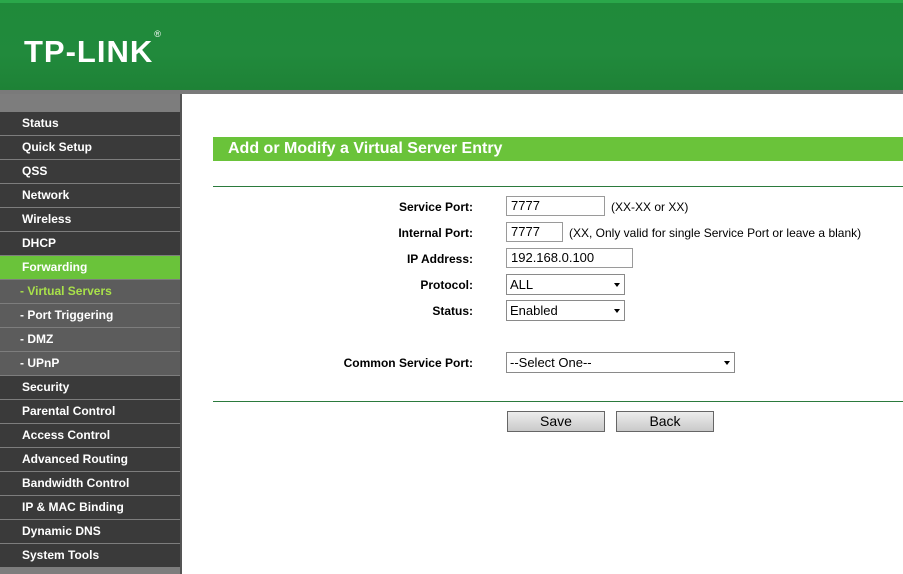 Image resolution: width=903 pixels, height=574 pixels. Describe the element at coordinates (90, 435) in the screenshot. I see `sidebar-item-access-control: Access Control` at that location.